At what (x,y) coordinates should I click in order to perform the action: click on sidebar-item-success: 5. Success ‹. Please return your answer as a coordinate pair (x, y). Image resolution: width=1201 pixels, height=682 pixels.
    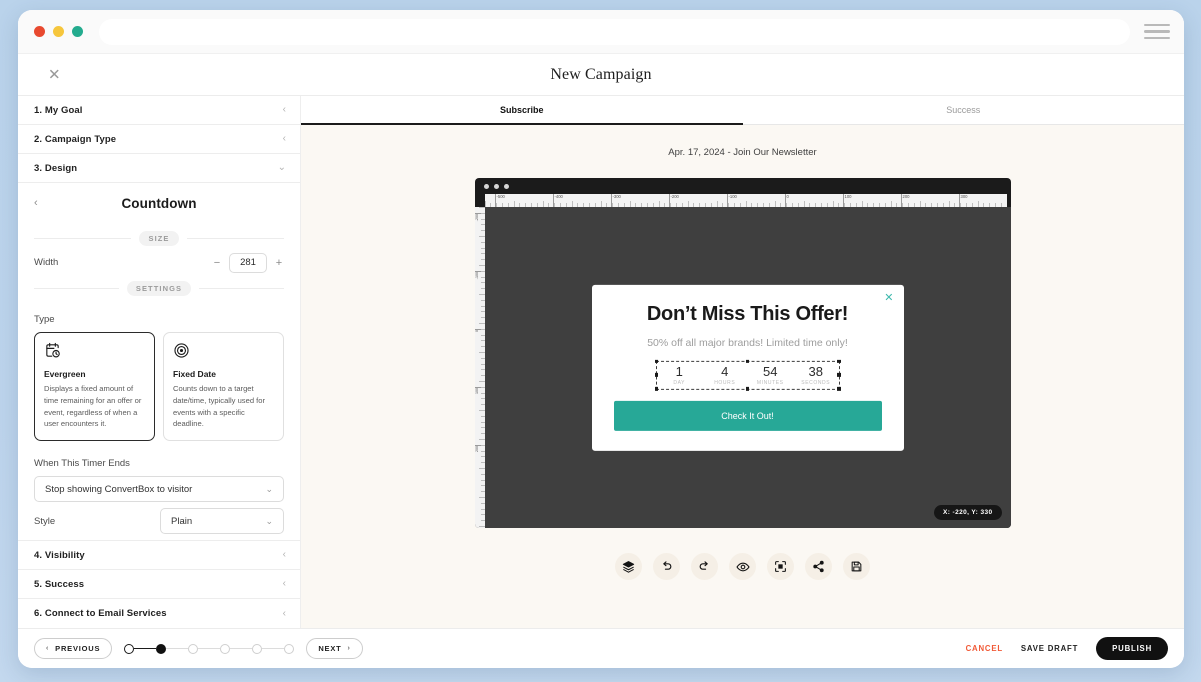
    Looking at the image, I should click on (159, 584).